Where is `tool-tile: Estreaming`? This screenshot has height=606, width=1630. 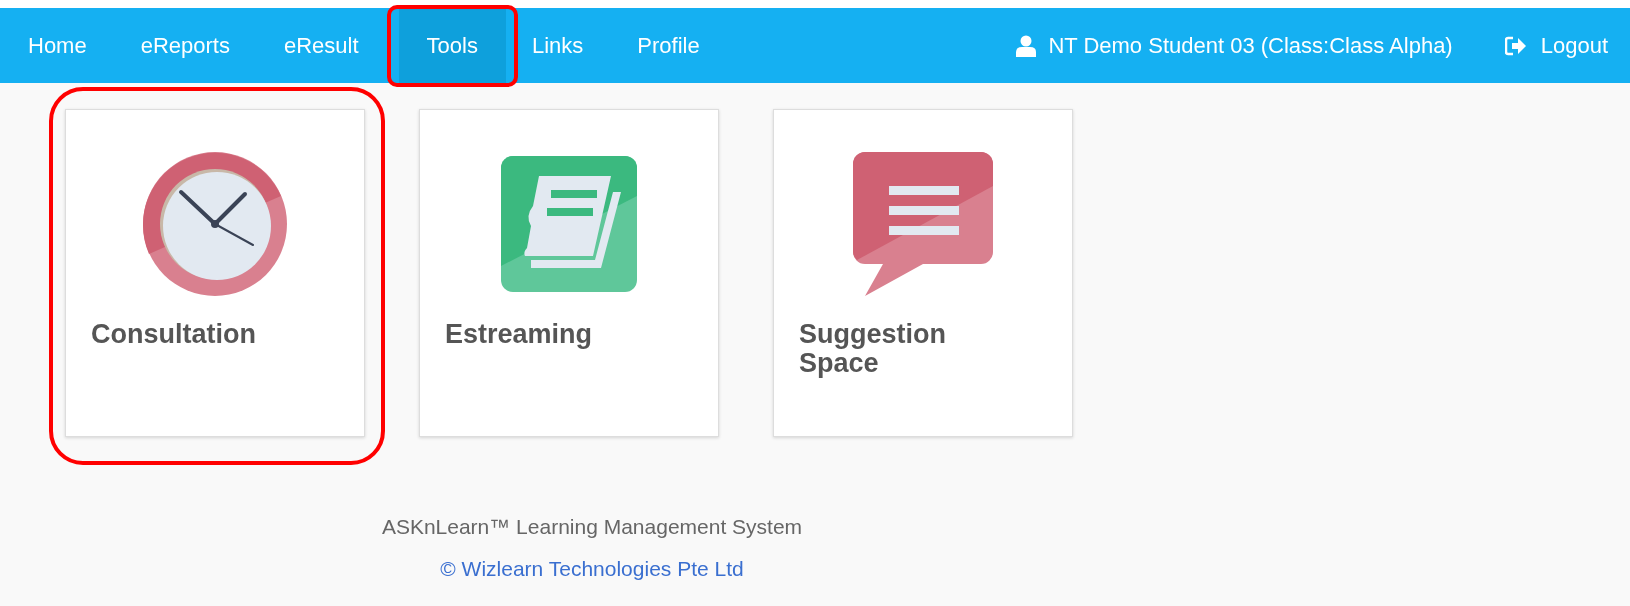
tool-tile: Estreaming is located at coordinates (569, 273).